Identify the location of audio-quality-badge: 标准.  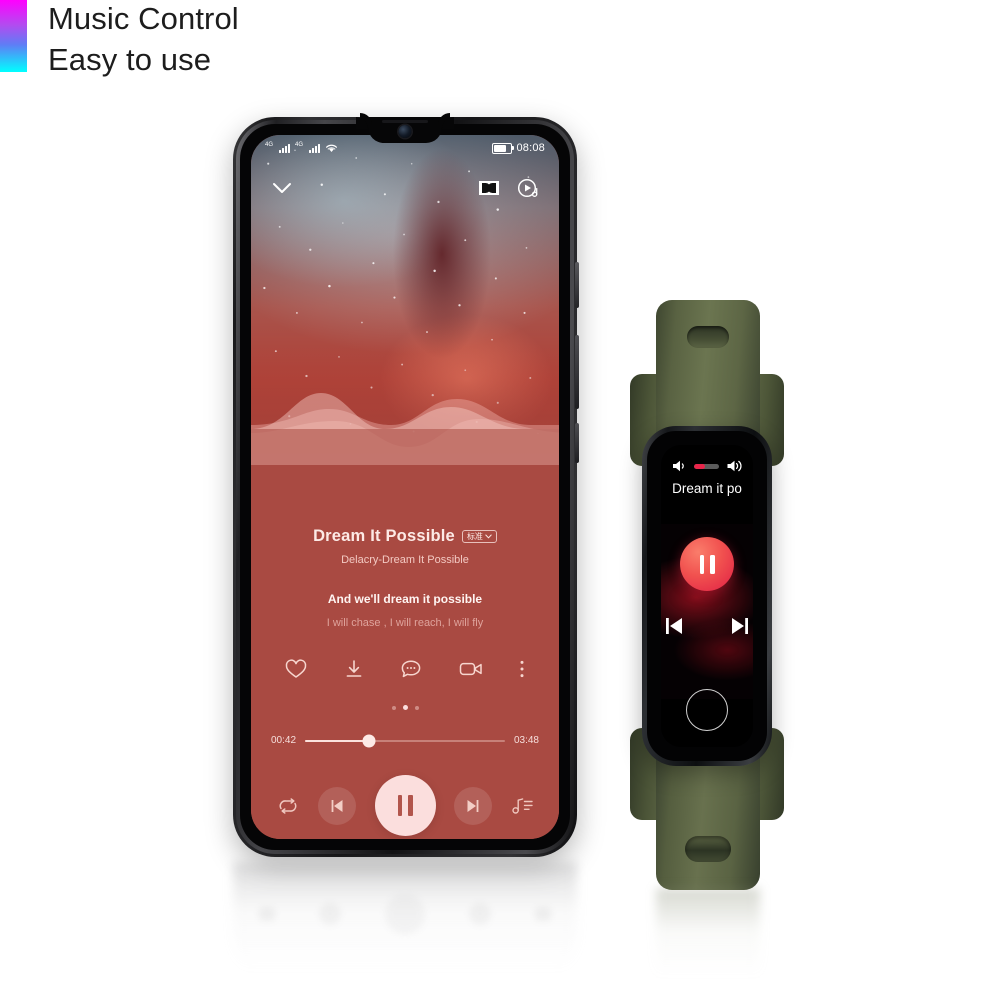
(479, 536).